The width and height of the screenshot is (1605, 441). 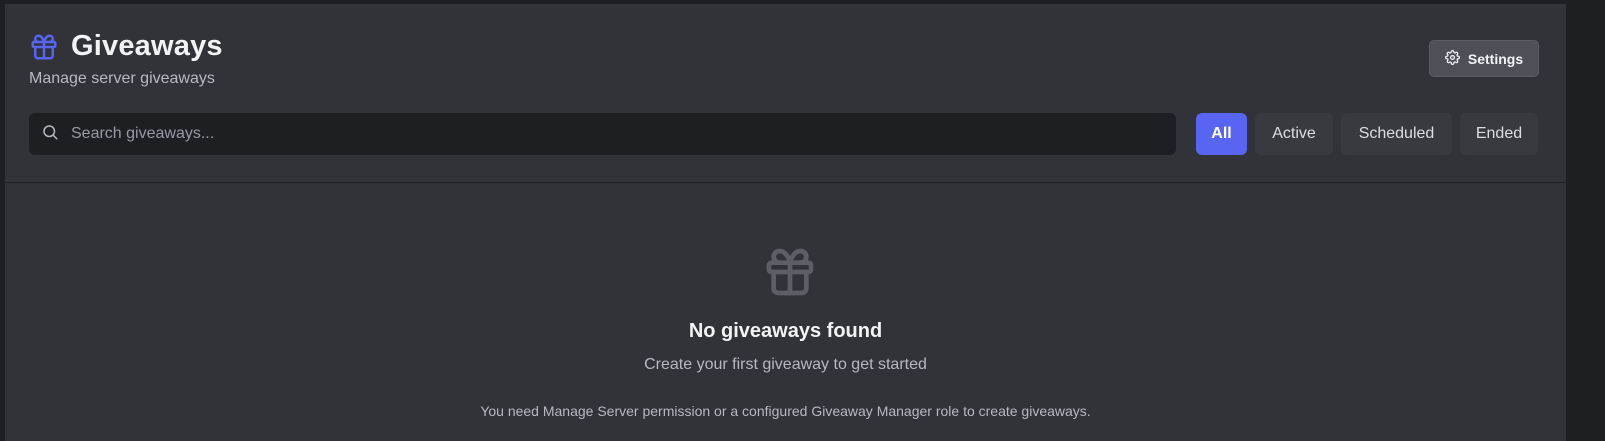 I want to click on settings-button: Settings, so click(x=1484, y=58).